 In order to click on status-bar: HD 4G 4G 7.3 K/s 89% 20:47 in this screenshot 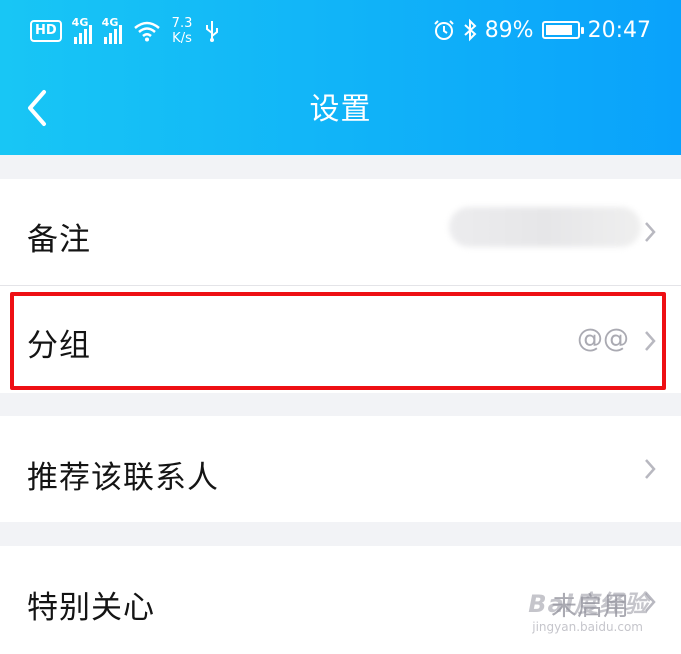, I will do `click(340, 30)`.